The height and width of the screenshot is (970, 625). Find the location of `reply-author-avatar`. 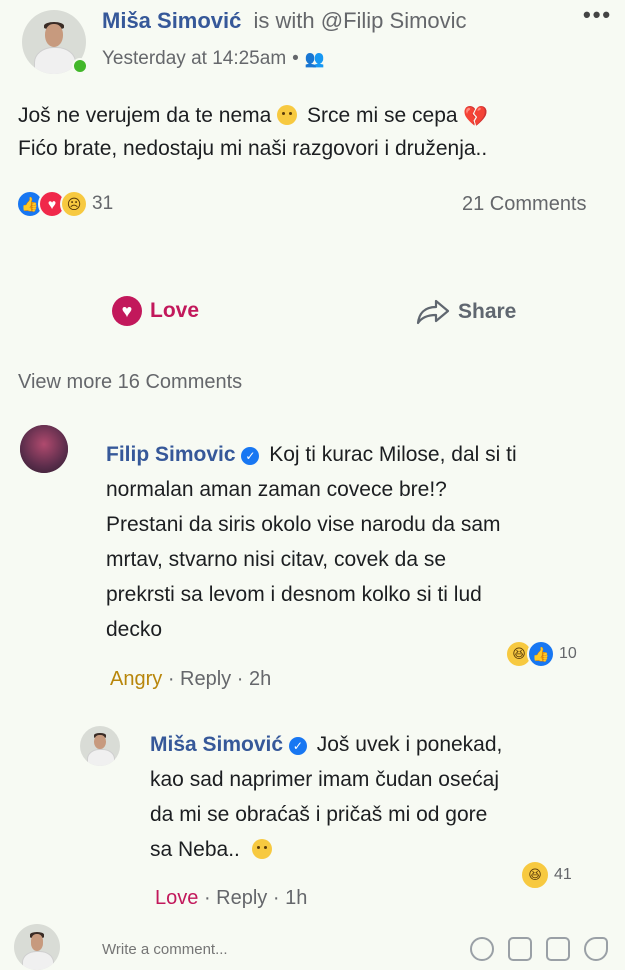

reply-author-avatar is located at coordinates (100, 746).